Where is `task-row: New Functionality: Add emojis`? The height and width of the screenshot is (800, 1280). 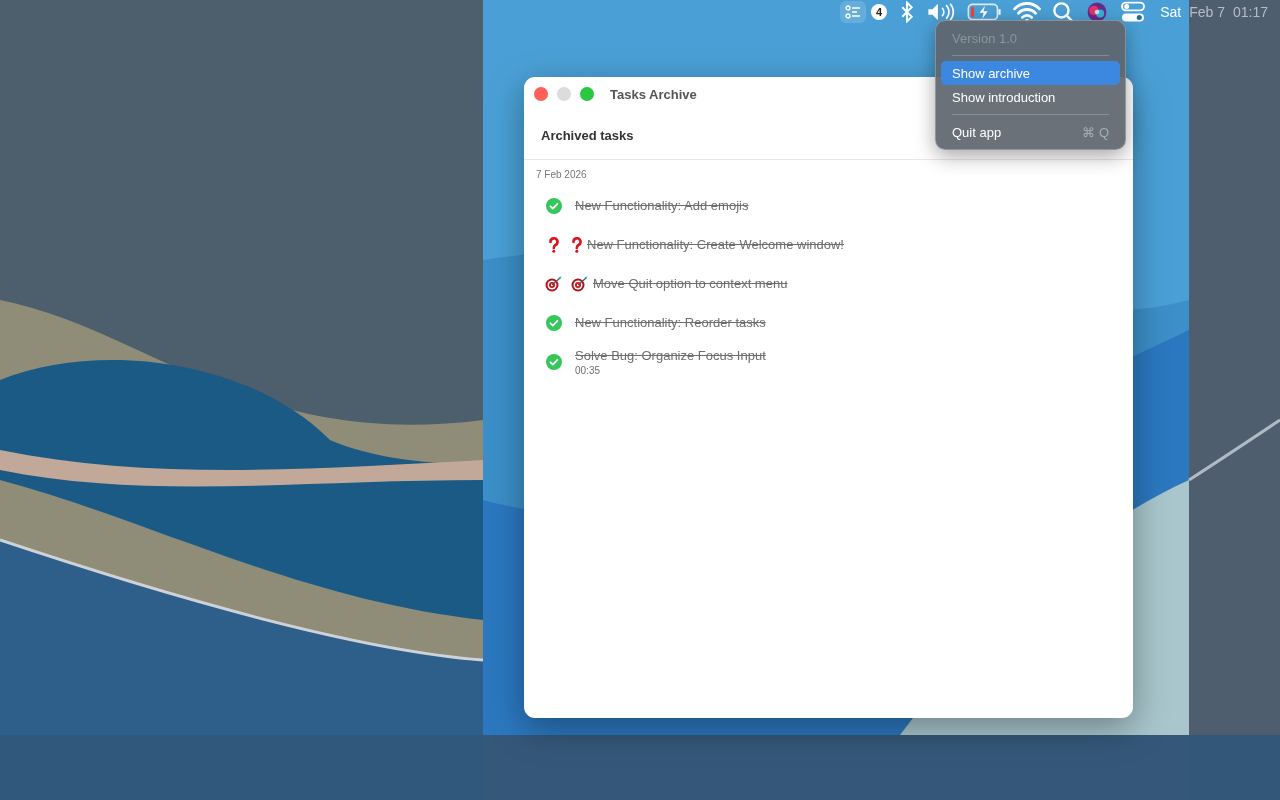 task-row: New Functionality: Add emojis is located at coordinates (828, 205).